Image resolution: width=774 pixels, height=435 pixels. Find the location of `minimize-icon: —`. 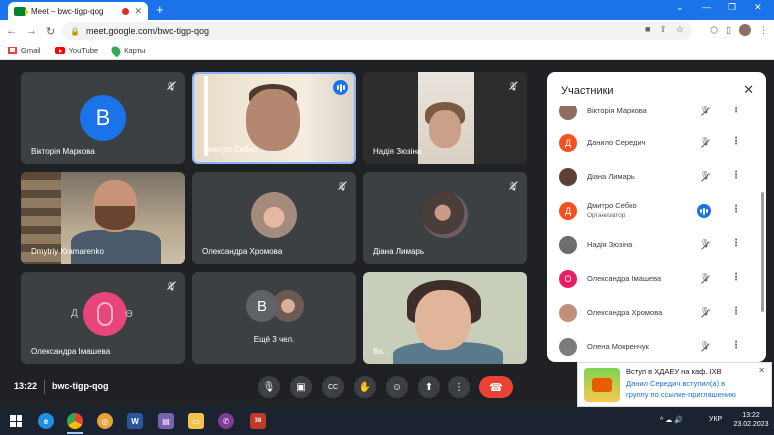

minimize-icon: — is located at coordinates (706, 7).